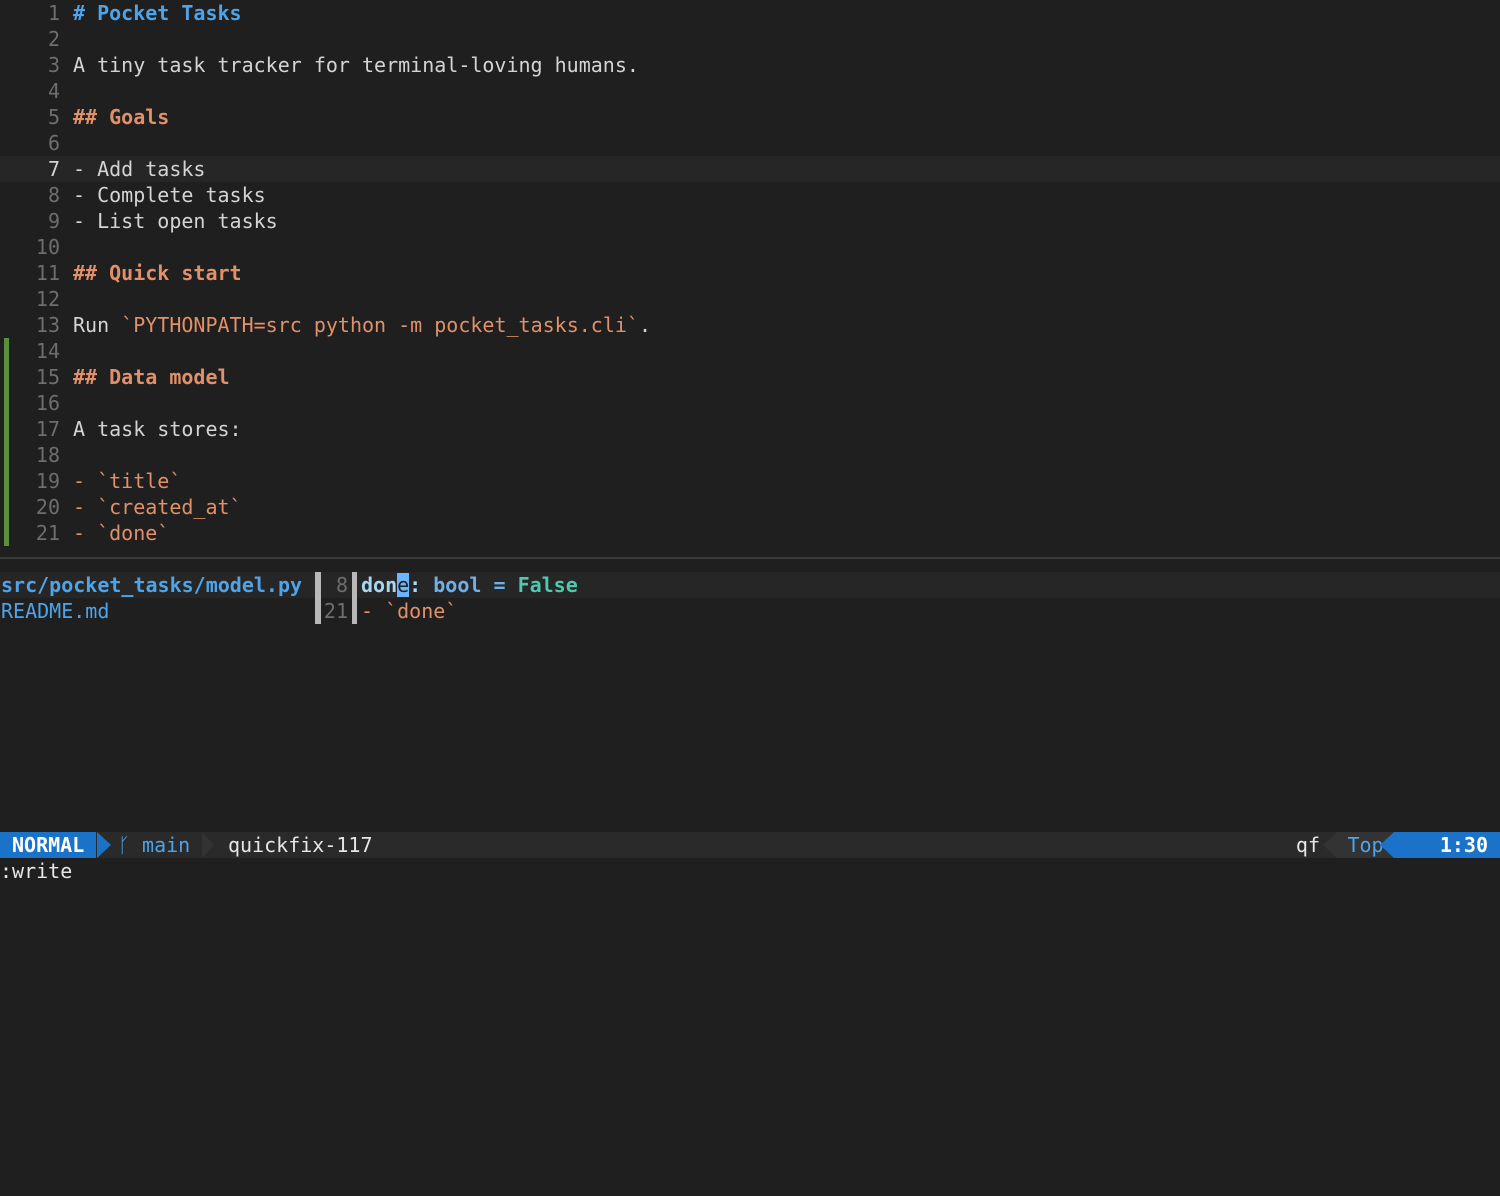  I want to click on editor-line: 14, so click(750, 351).